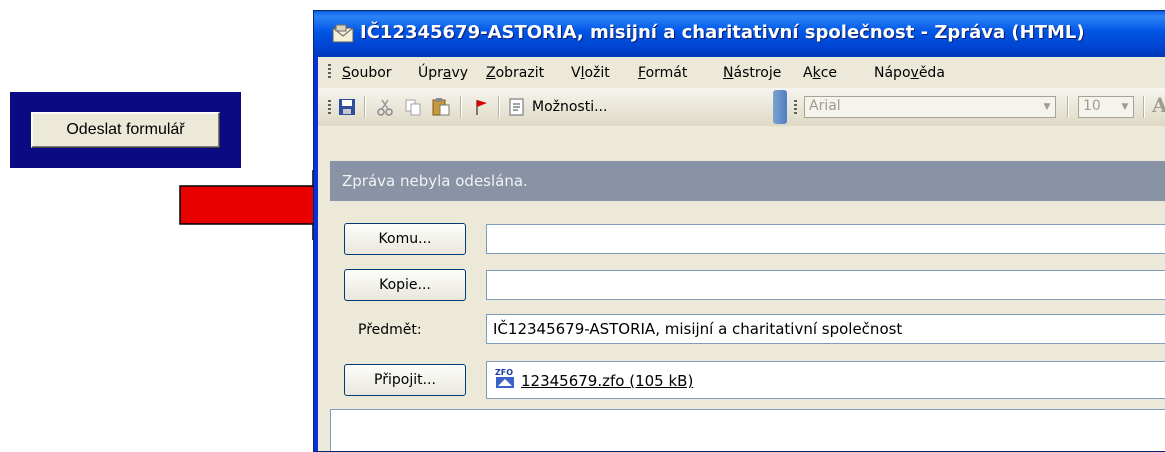  What do you see at coordinates (329, 71) in the screenshot?
I see `menu-grip` at bounding box center [329, 71].